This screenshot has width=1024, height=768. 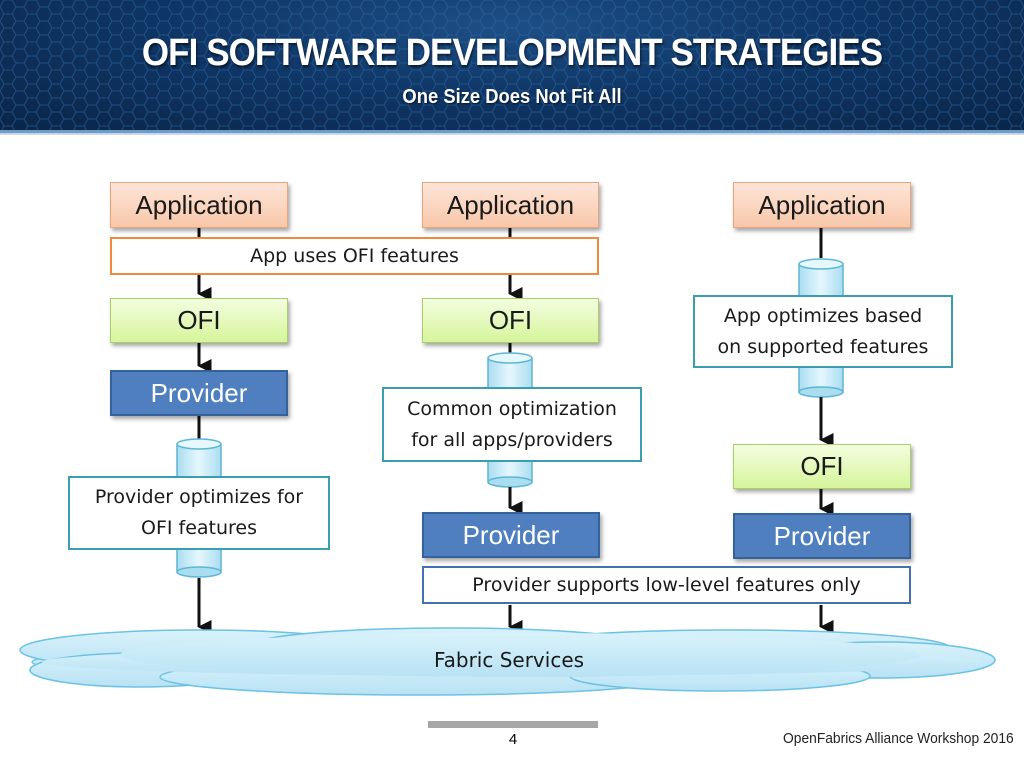 What do you see at coordinates (823, 346) in the screenshot?
I see `note-line: on supported features` at bounding box center [823, 346].